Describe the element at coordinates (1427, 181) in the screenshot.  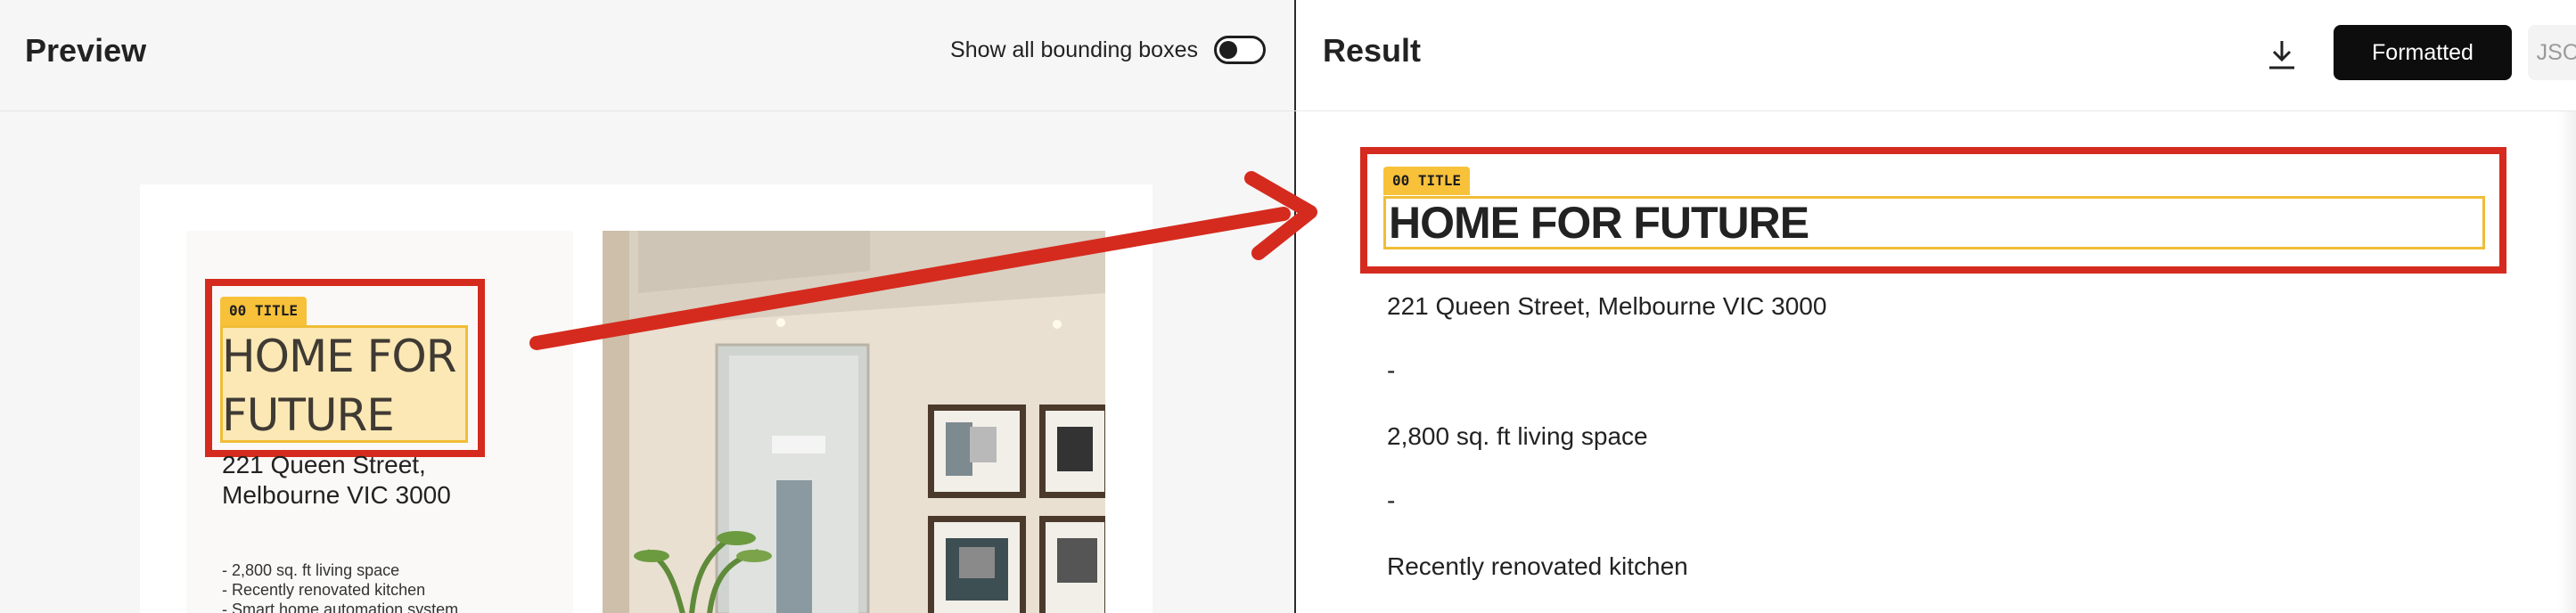
I see `result-title-chip: 00 TITLE` at that location.